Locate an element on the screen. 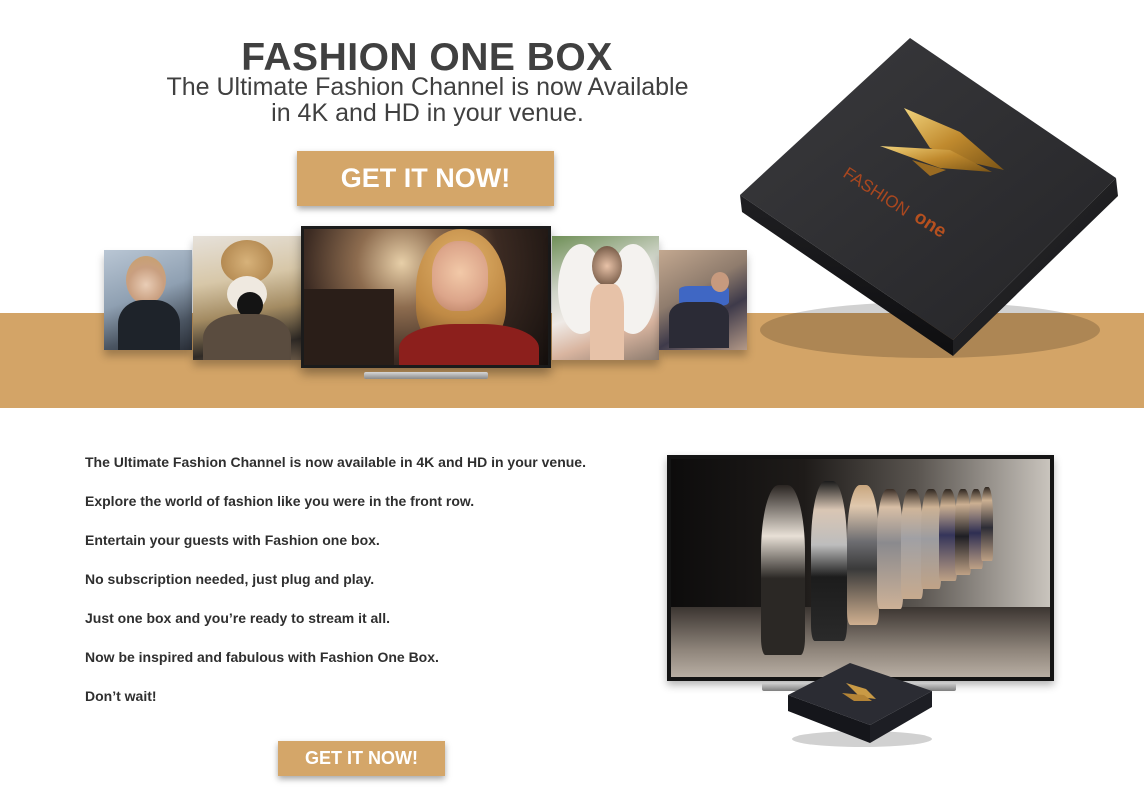 Image resolution: width=1144 pixels, height=800 pixels. hero-subtitle-line-2: in 4K and HD in your venue. is located at coordinates (427, 113).